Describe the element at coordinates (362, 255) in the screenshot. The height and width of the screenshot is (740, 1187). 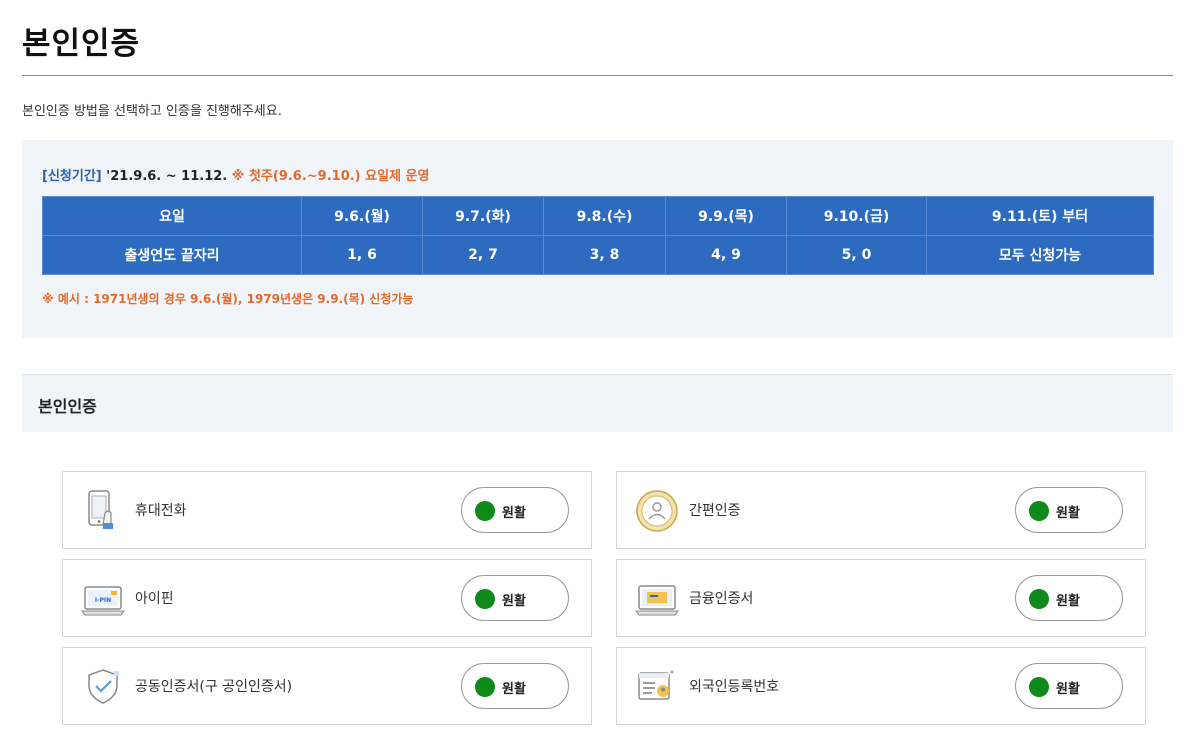
I see `digit-cell: 1, 6` at that location.